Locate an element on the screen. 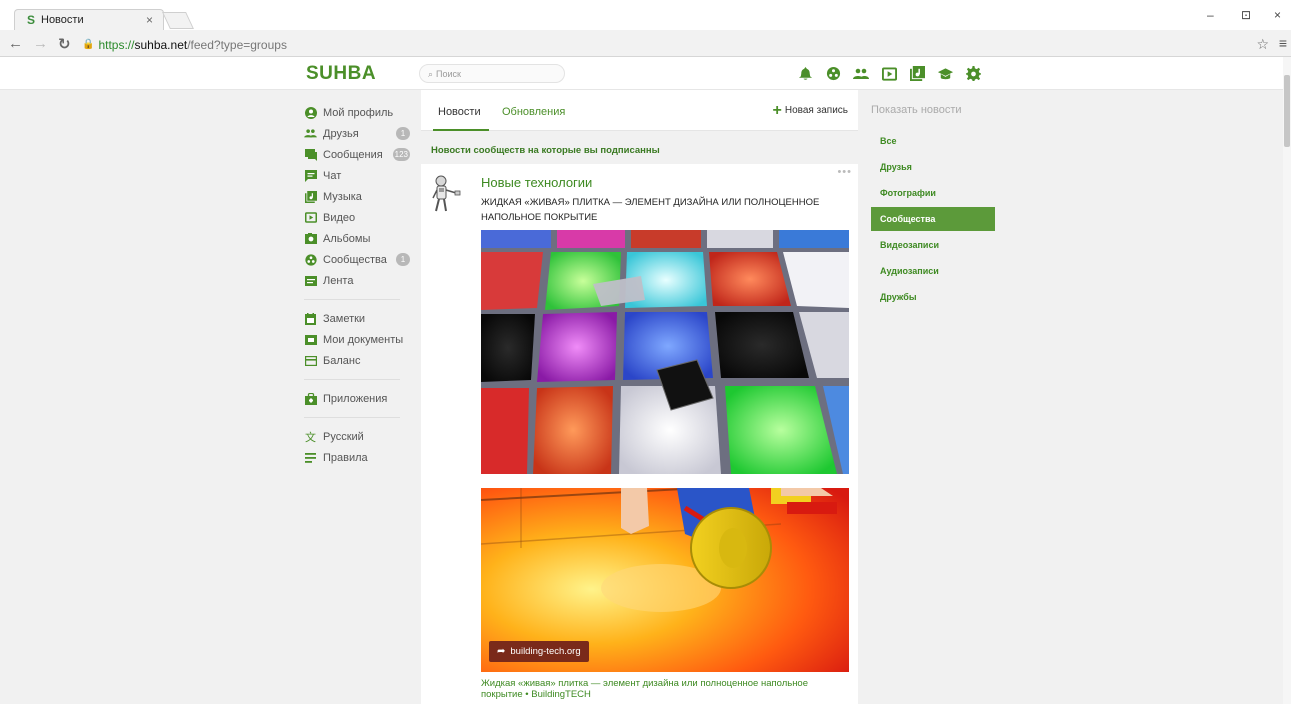 This screenshot has height=704, width=1291. rules-icon is located at coordinates (310, 457).